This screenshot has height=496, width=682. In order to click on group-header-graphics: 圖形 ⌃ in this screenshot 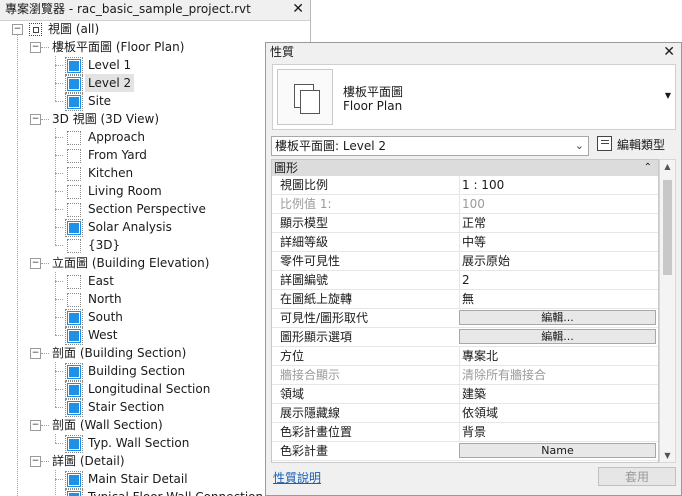, I will do `click(465, 168)`.